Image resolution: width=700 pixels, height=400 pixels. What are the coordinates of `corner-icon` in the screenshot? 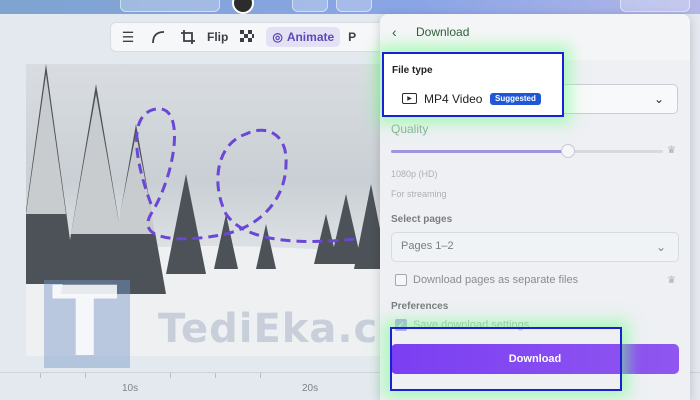 It's located at (158, 37).